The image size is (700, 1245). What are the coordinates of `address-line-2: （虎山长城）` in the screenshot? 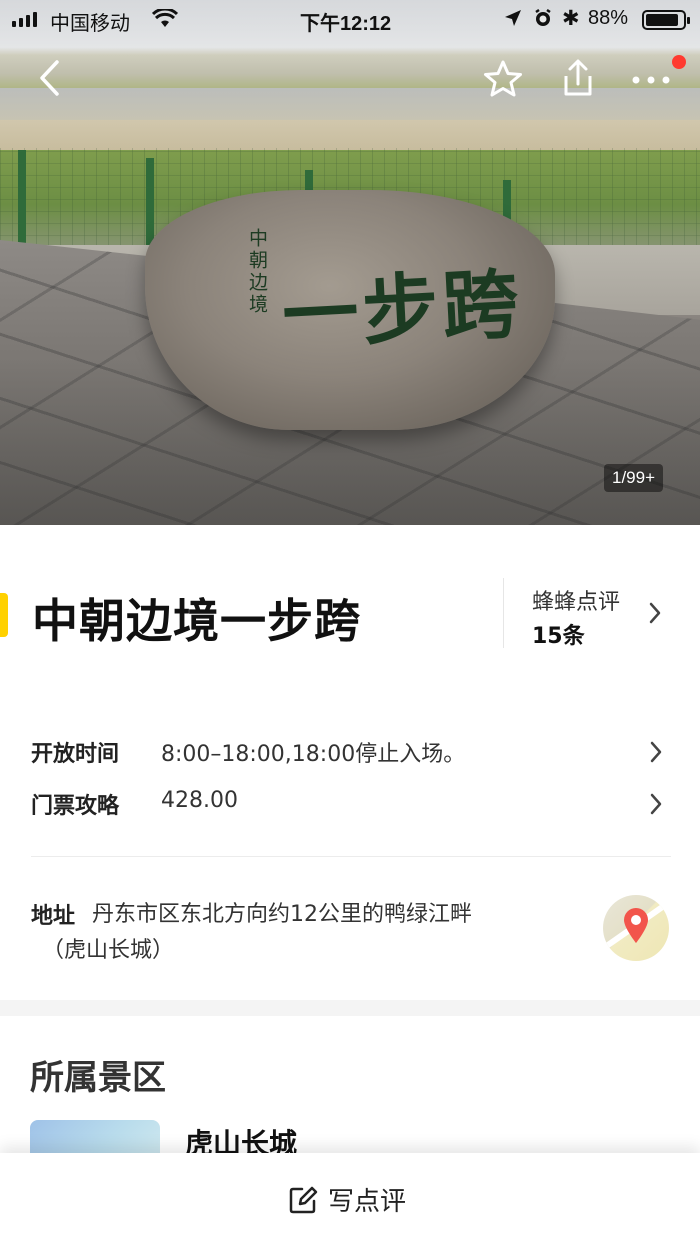 It's located at (108, 950).